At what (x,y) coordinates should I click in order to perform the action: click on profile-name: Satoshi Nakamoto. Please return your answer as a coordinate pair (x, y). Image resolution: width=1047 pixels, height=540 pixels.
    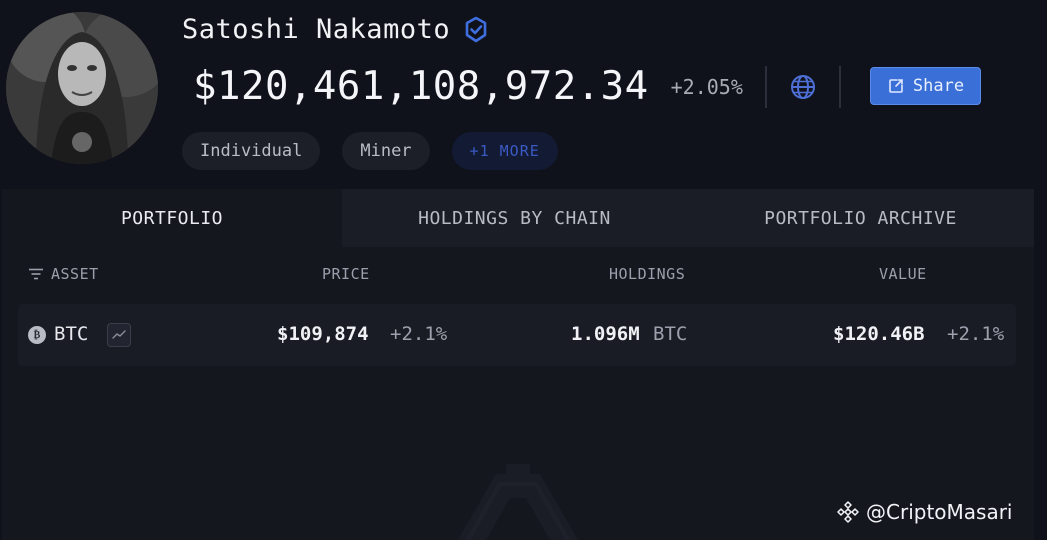
    Looking at the image, I should click on (316, 29).